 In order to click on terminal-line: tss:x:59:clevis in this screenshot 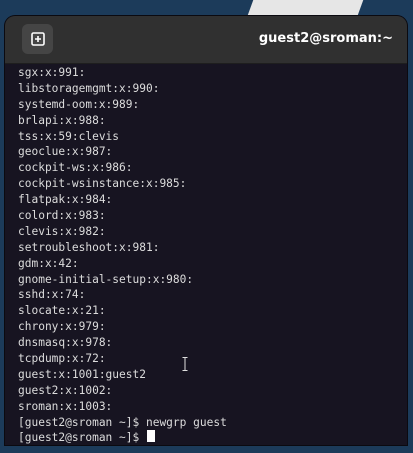, I will do `click(69, 136)`.